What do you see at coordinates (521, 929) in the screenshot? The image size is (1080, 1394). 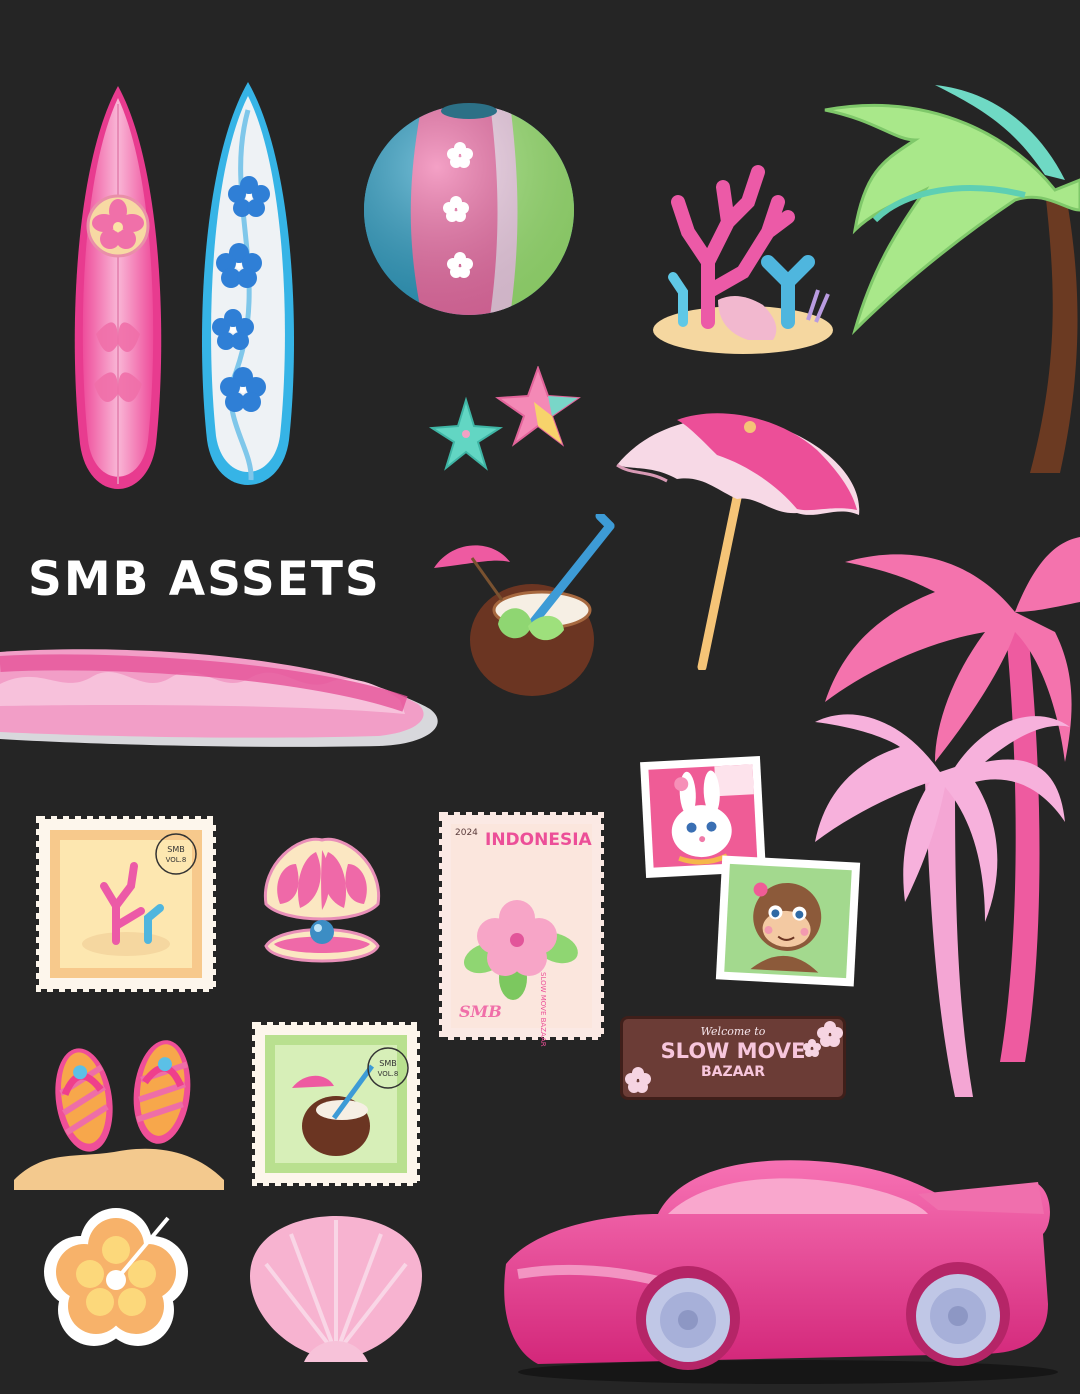 I see `indonesia-stamp: 2024 INDONESIA SLOW MOVE BAZAAR SMB` at bounding box center [521, 929].